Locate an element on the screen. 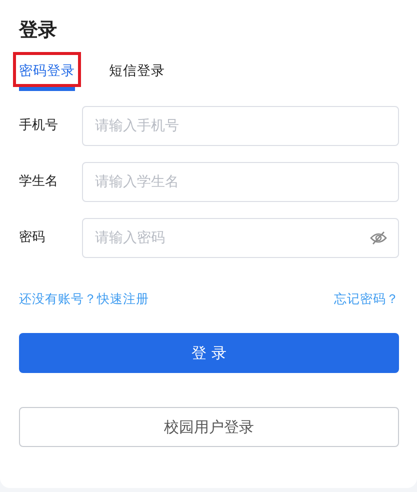 The image size is (417, 492). input-field: 请输入学生名 is located at coordinates (240, 182).